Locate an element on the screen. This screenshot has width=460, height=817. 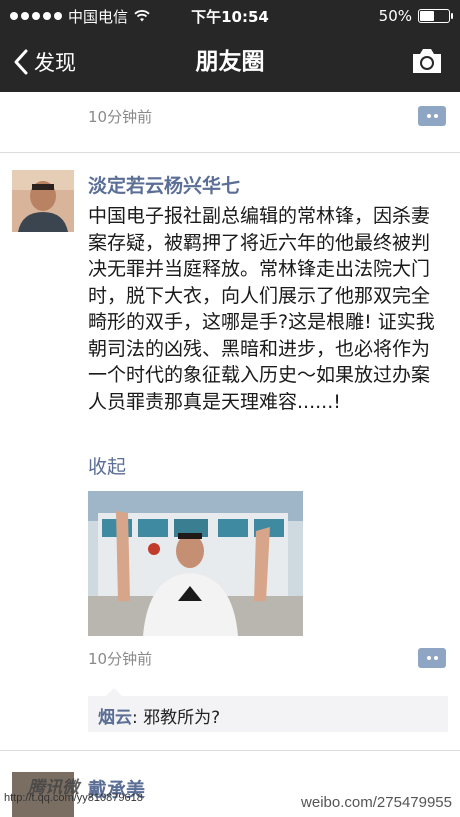
navigation-bar: 发现 朋友圈 is located at coordinates (230, 62).